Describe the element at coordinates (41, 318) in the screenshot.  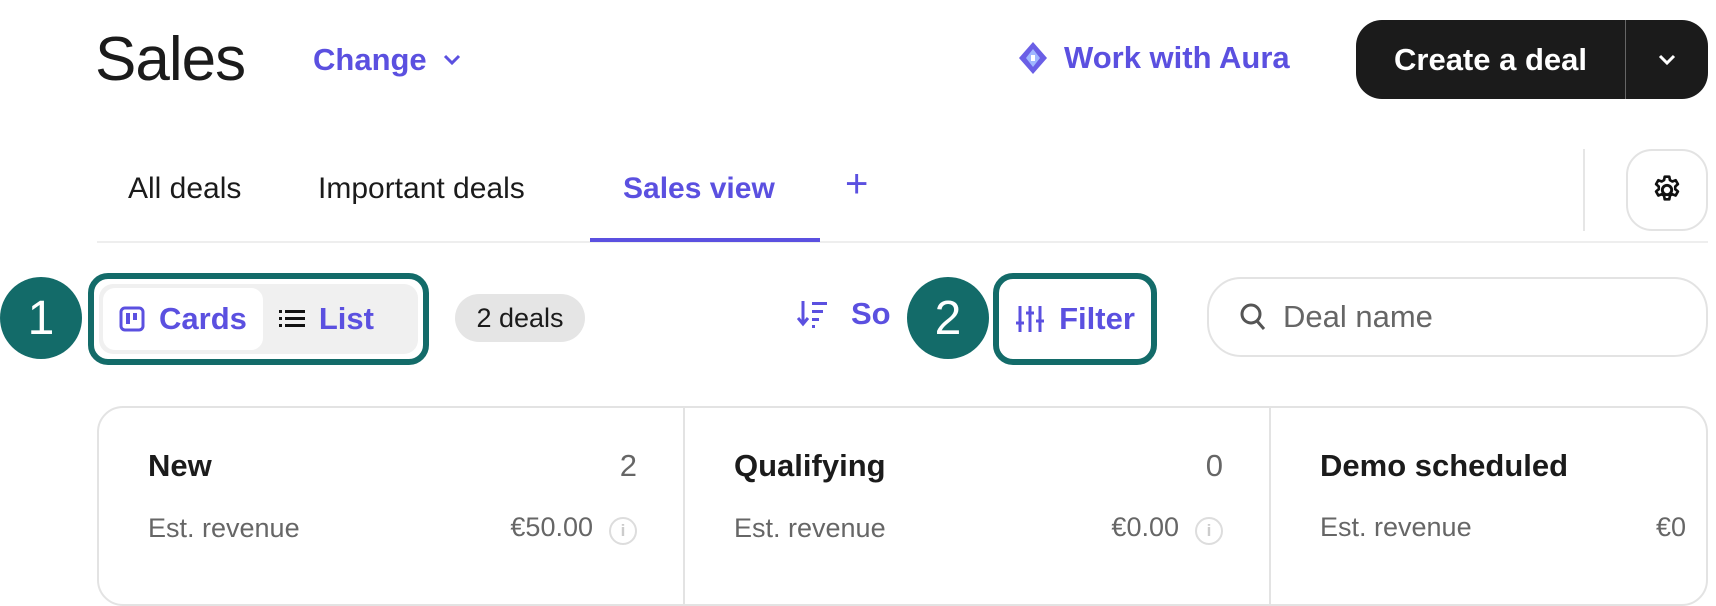
I see `annotation-badge-1: 1` at that location.